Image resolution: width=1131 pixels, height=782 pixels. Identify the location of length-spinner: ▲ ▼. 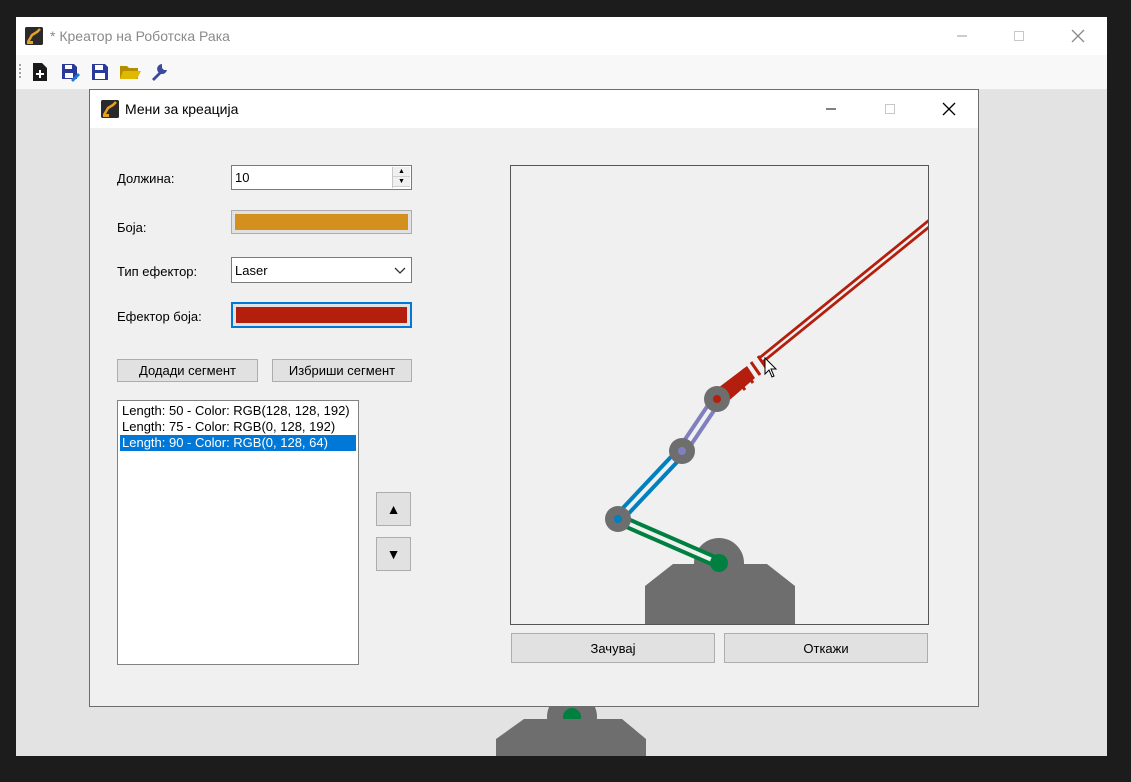
(401, 177).